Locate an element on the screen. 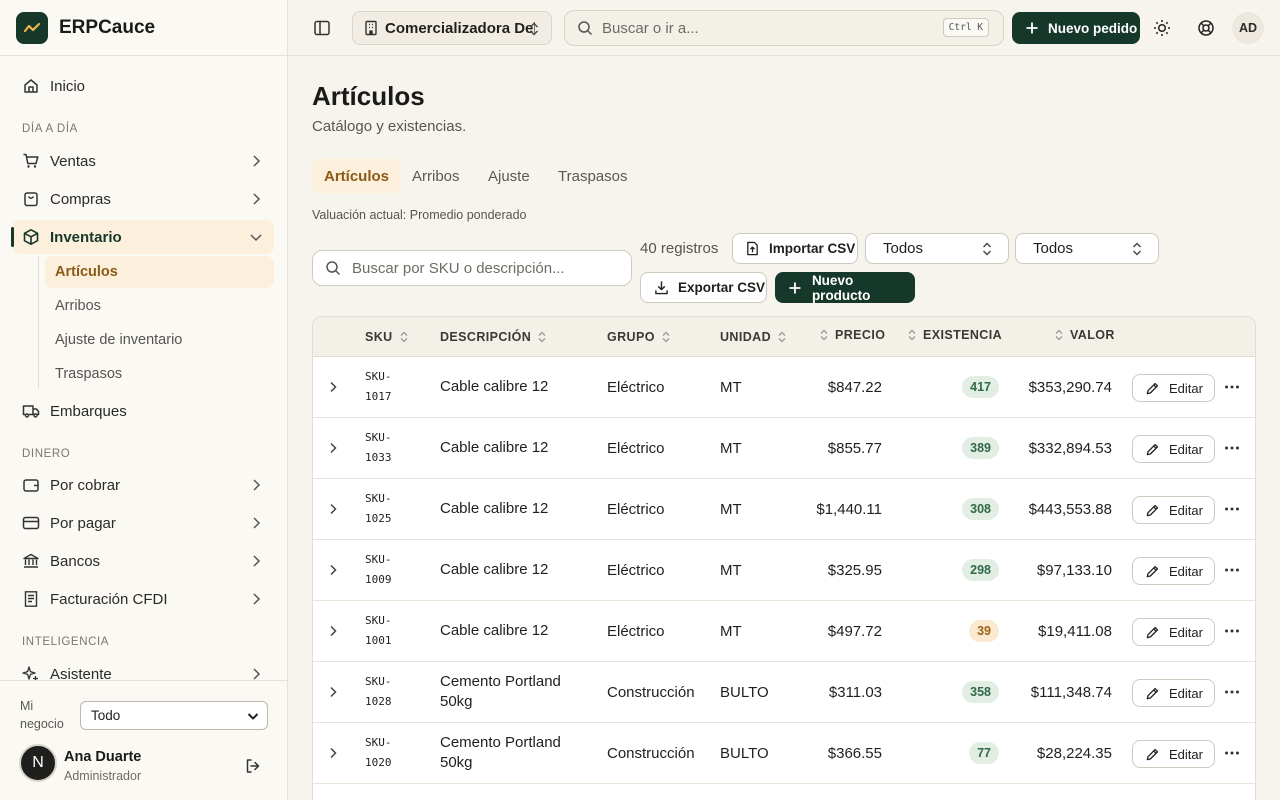 The image size is (1280, 800). import-csv-button: Importar CSV is located at coordinates (795, 248).